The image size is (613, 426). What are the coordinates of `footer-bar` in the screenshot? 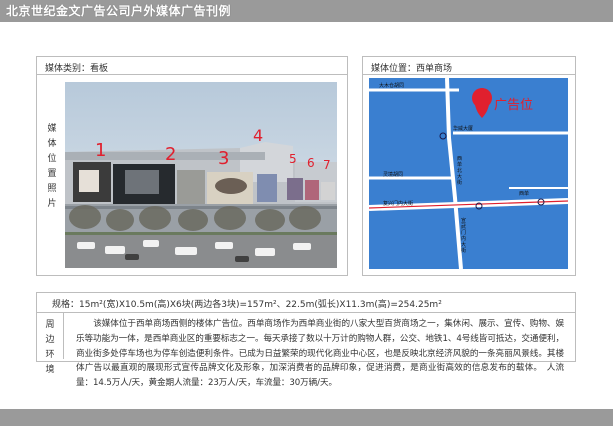 It's located at (306, 417).